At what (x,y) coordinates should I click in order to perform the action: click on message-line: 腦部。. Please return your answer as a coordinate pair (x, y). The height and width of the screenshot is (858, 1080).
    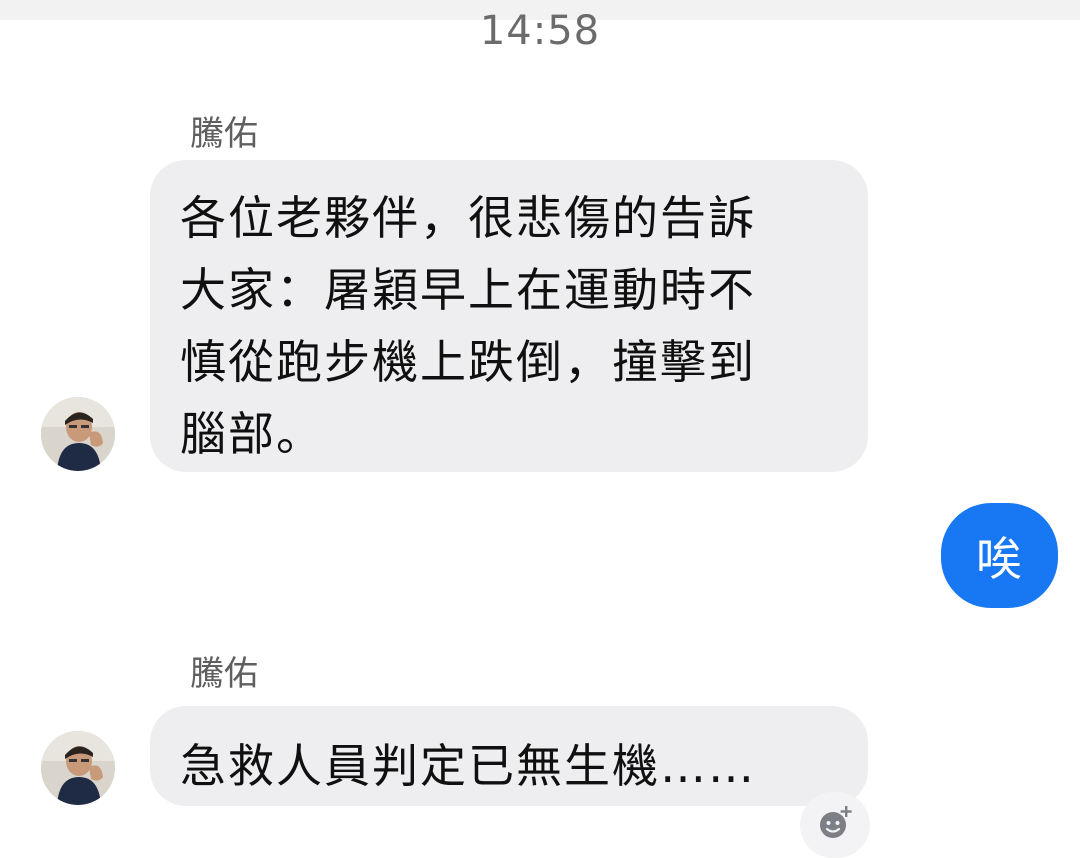
    Looking at the image, I should click on (252, 434).